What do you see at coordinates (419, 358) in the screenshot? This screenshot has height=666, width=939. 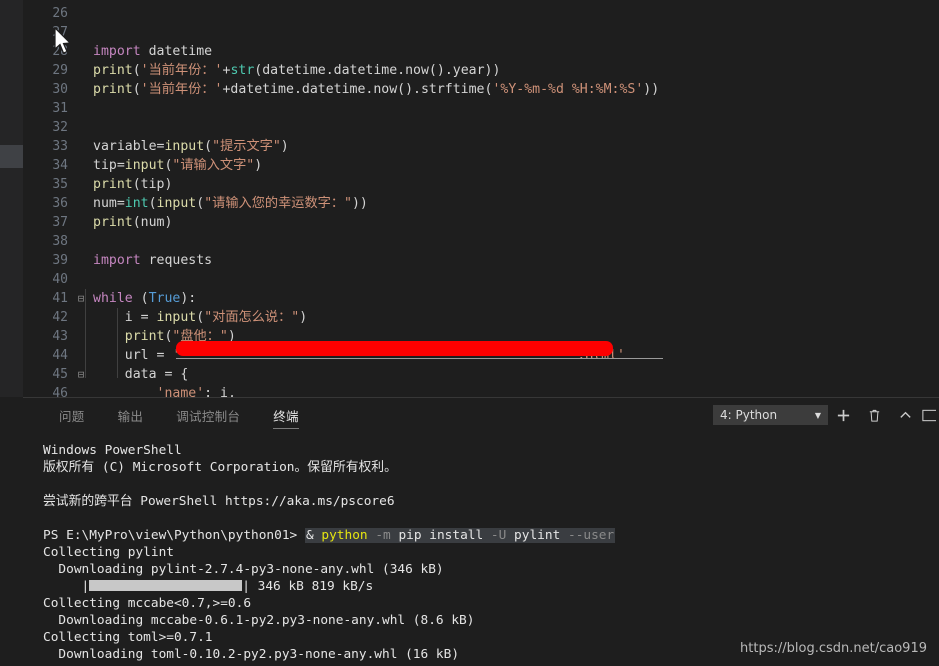 I see `url-underline` at bounding box center [419, 358].